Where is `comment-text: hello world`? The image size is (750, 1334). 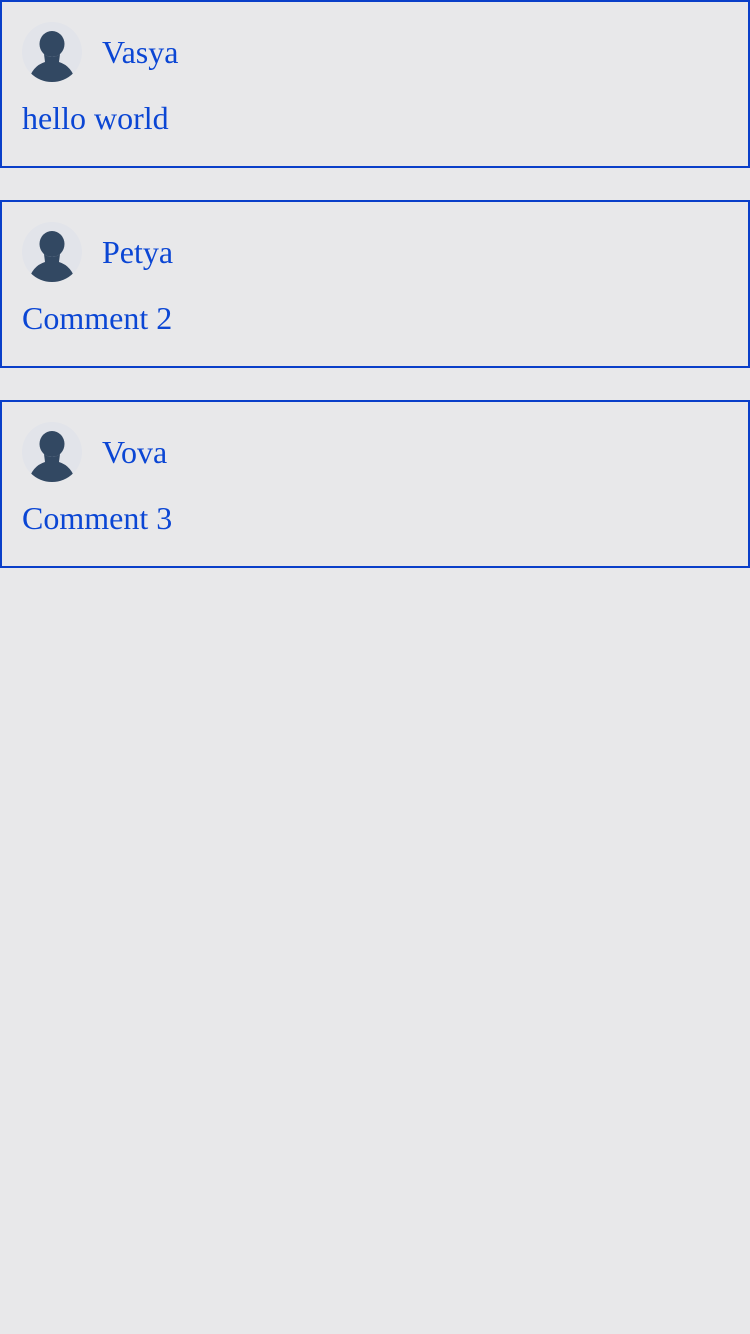 comment-text: hello world is located at coordinates (95, 118).